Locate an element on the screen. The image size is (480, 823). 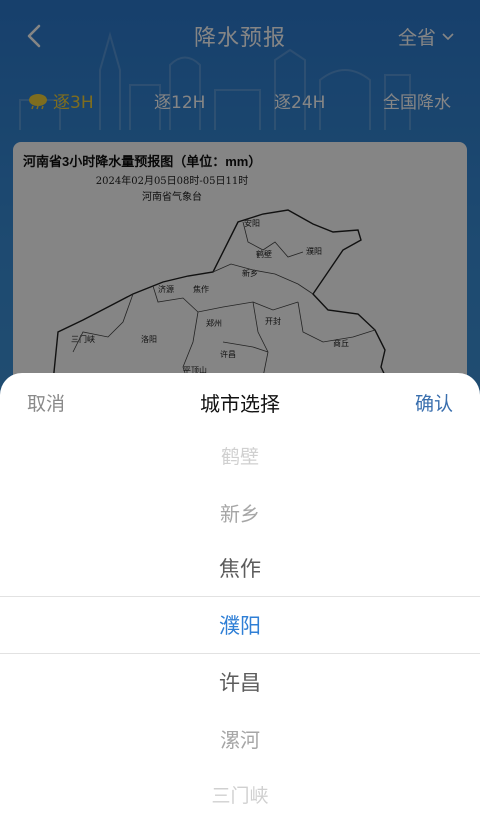
picker-option: 三门峡 is located at coordinates (240, 794).